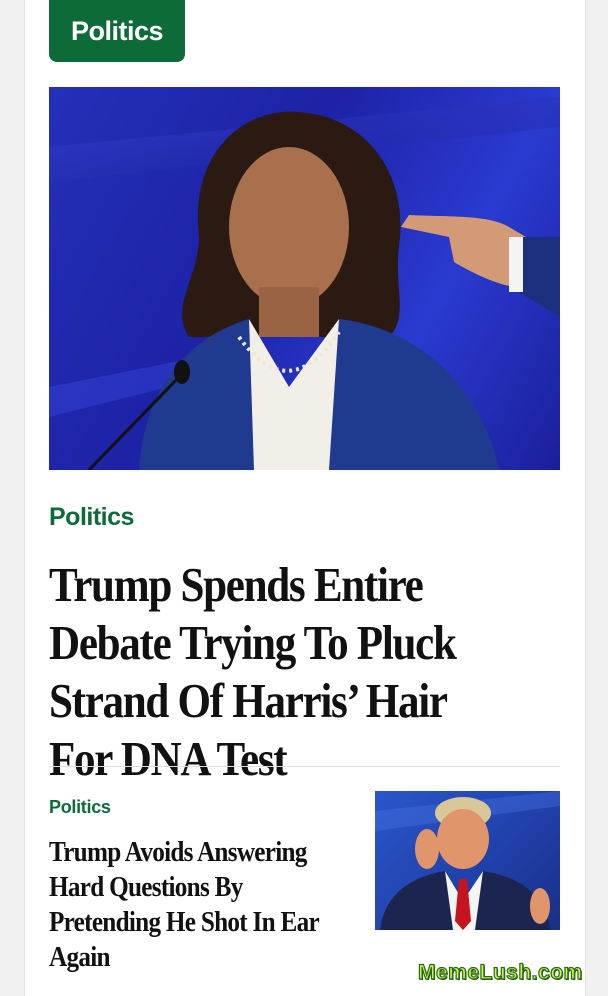 Image resolution: width=608 pixels, height=996 pixels. What do you see at coordinates (500, 972) in the screenshot?
I see `site-watermark: MemeLush.com` at bounding box center [500, 972].